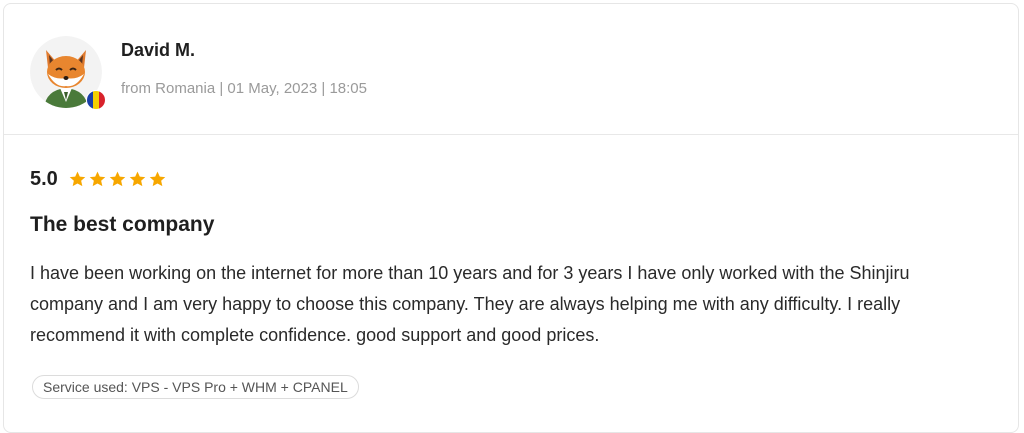 Image resolution: width=1024 pixels, height=433 pixels. What do you see at coordinates (244, 88) in the screenshot?
I see `review-meta: from Romania | 01 May, 2023 | 18:05` at bounding box center [244, 88].